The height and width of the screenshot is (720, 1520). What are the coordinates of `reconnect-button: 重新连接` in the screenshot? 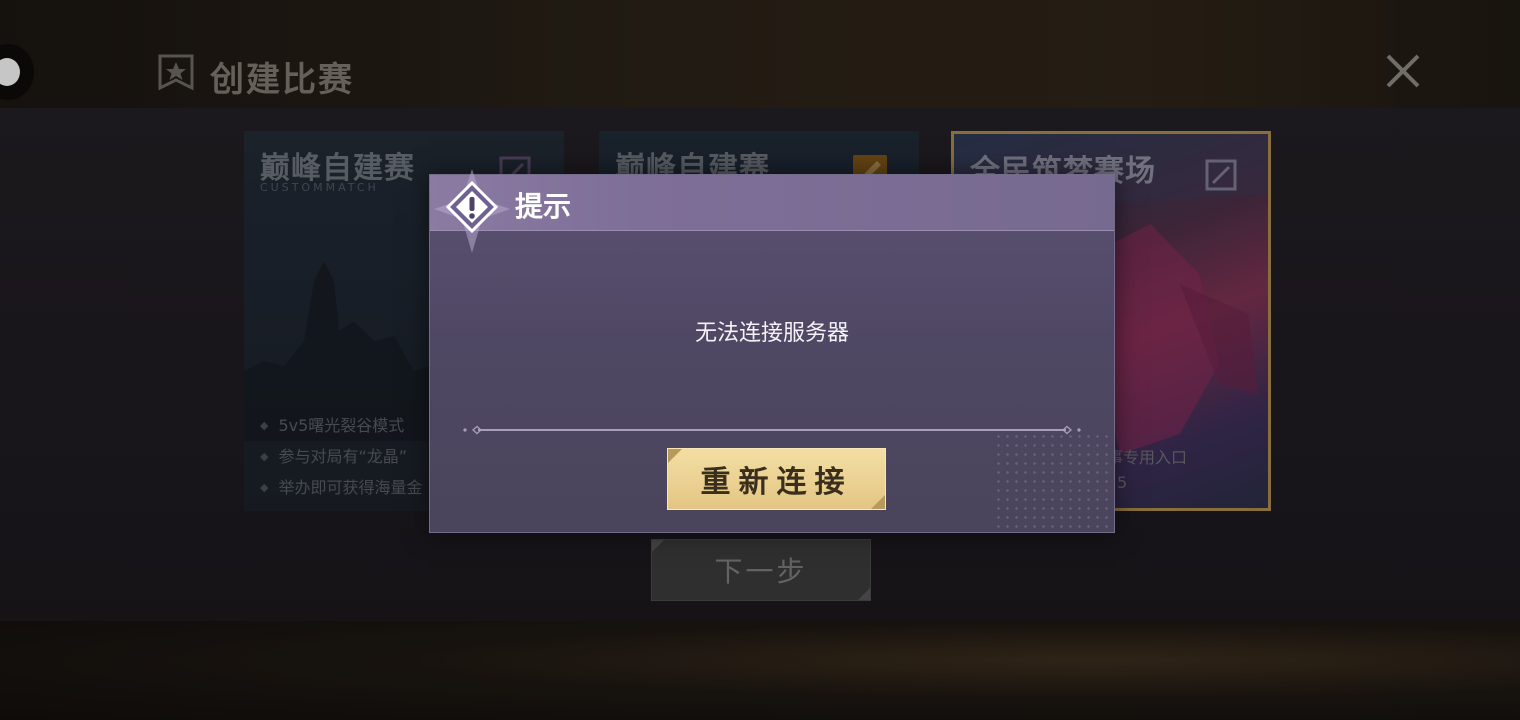 It's located at (776, 479).